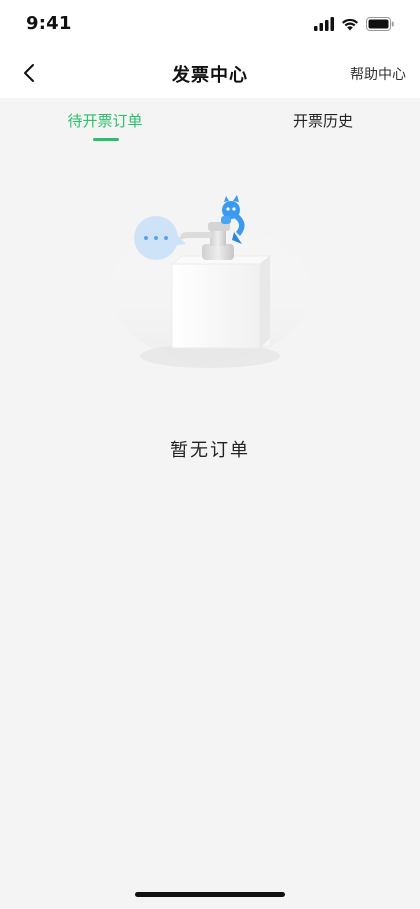 The height and width of the screenshot is (909, 420). What do you see at coordinates (210, 894) in the screenshot?
I see `home-indicator` at bounding box center [210, 894].